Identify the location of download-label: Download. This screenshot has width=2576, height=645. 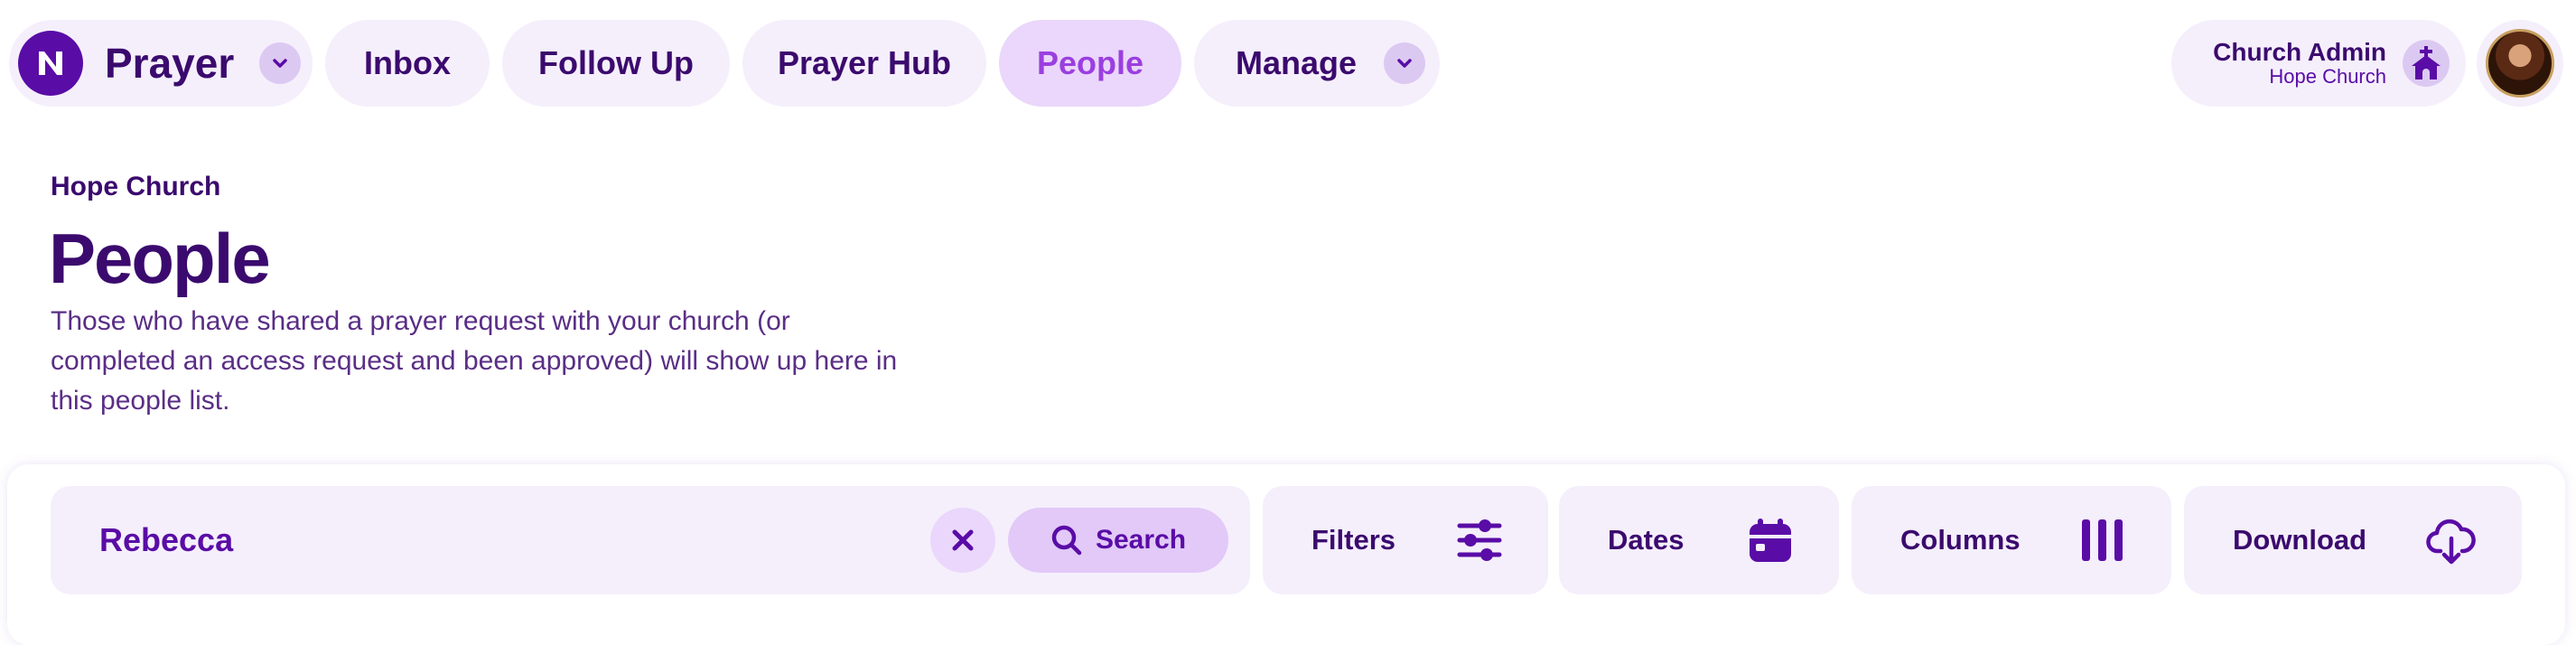
(2300, 540).